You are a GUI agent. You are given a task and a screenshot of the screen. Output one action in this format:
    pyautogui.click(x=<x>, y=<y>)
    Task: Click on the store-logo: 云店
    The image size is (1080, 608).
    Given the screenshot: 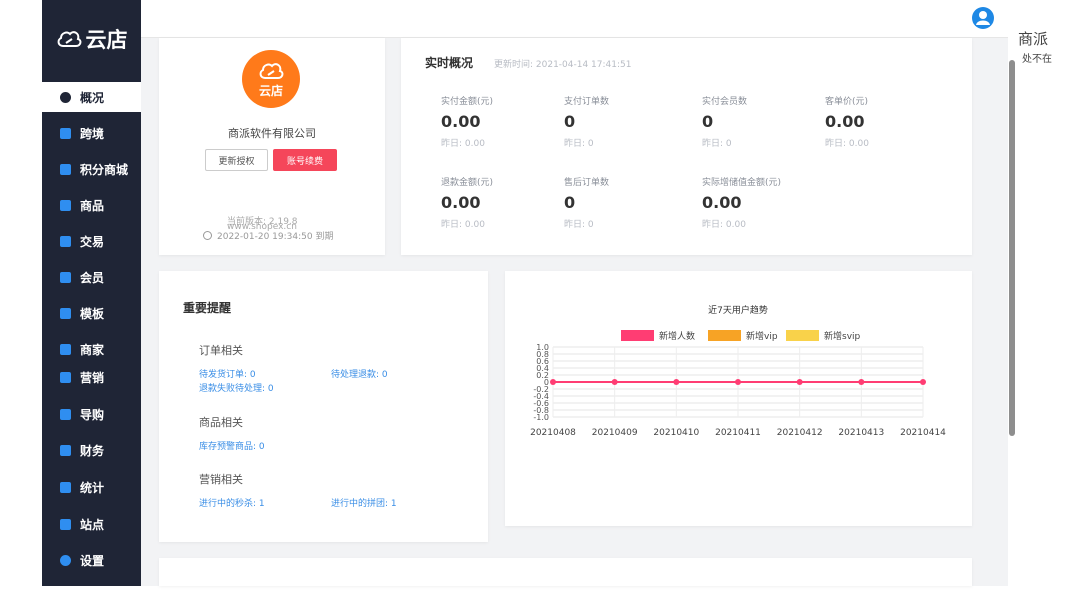 What is the action you would take?
    pyautogui.click(x=271, y=79)
    